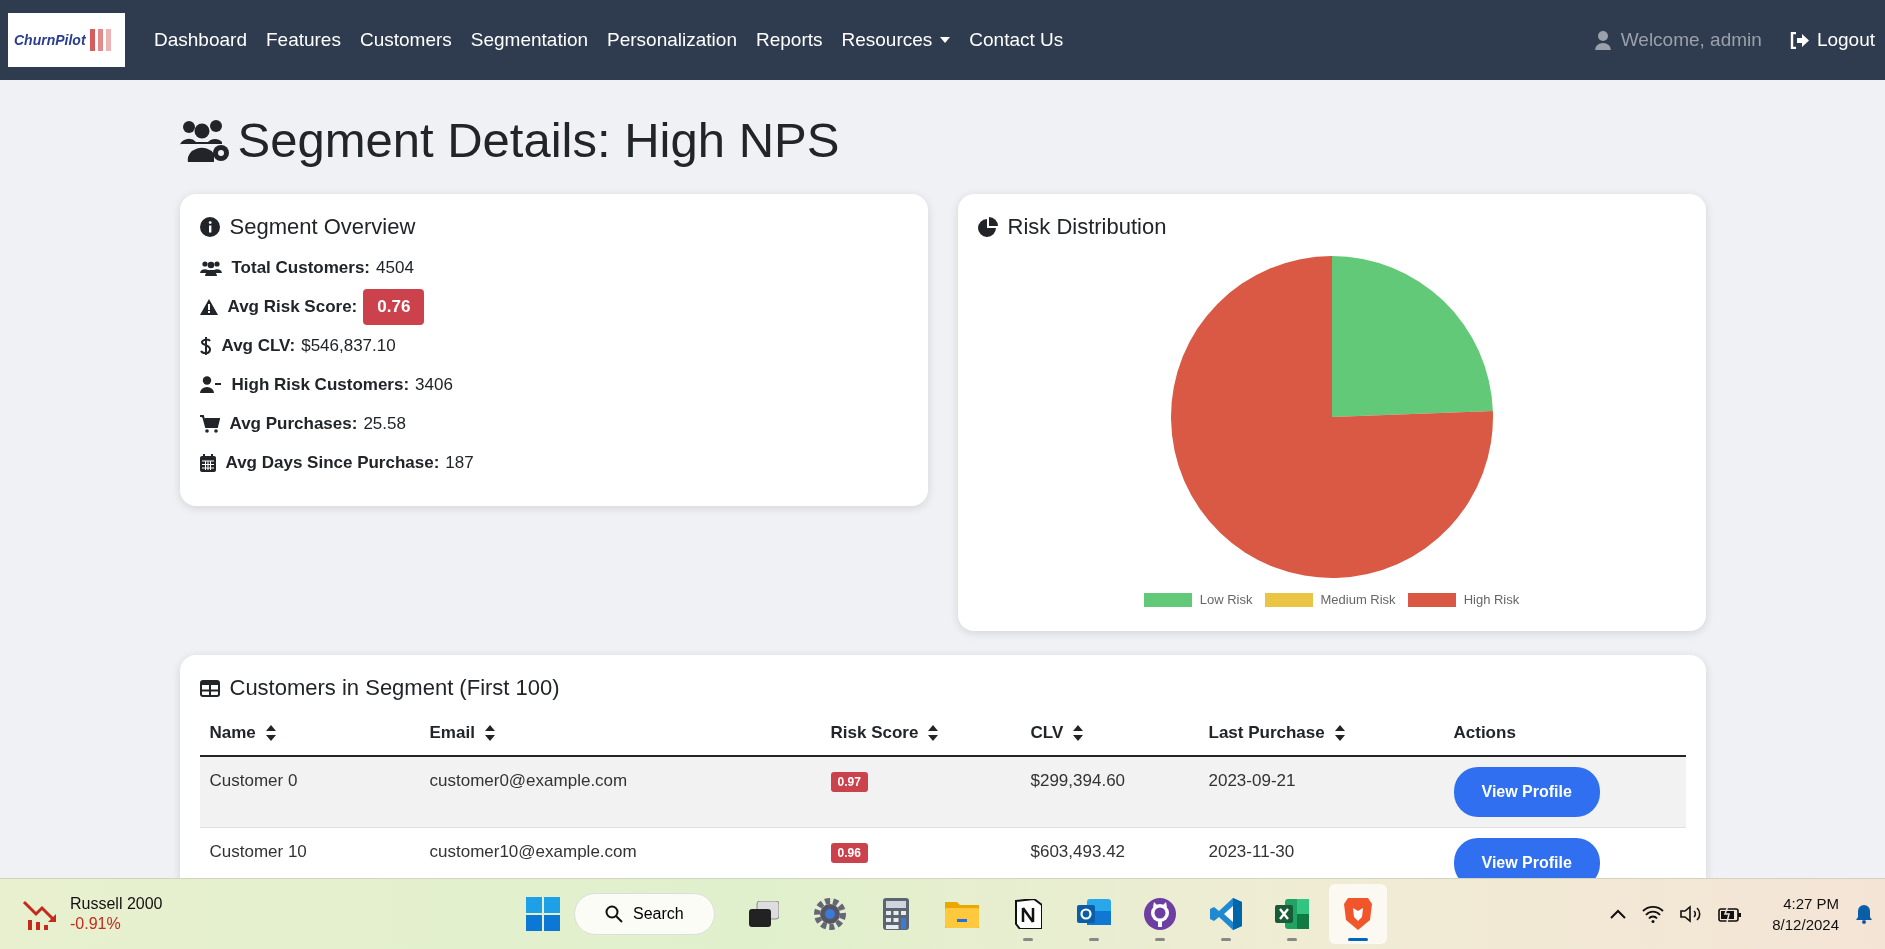  I want to click on table-cell: 2023-11-30, so click(1251, 851).